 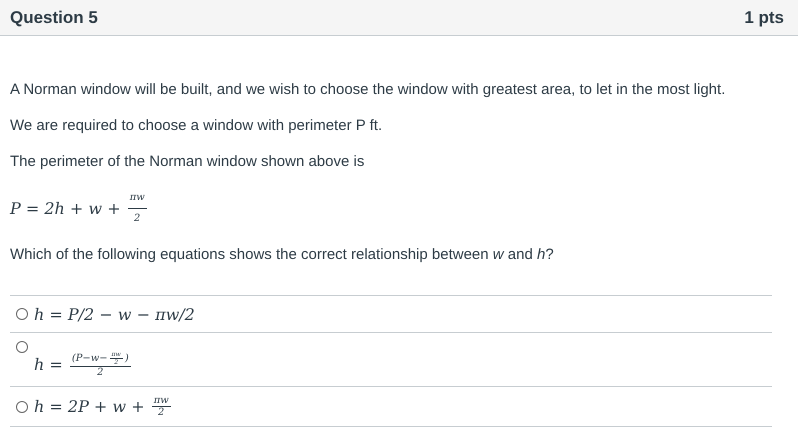 I want to click on question-title: Question 5, so click(x=54, y=18).